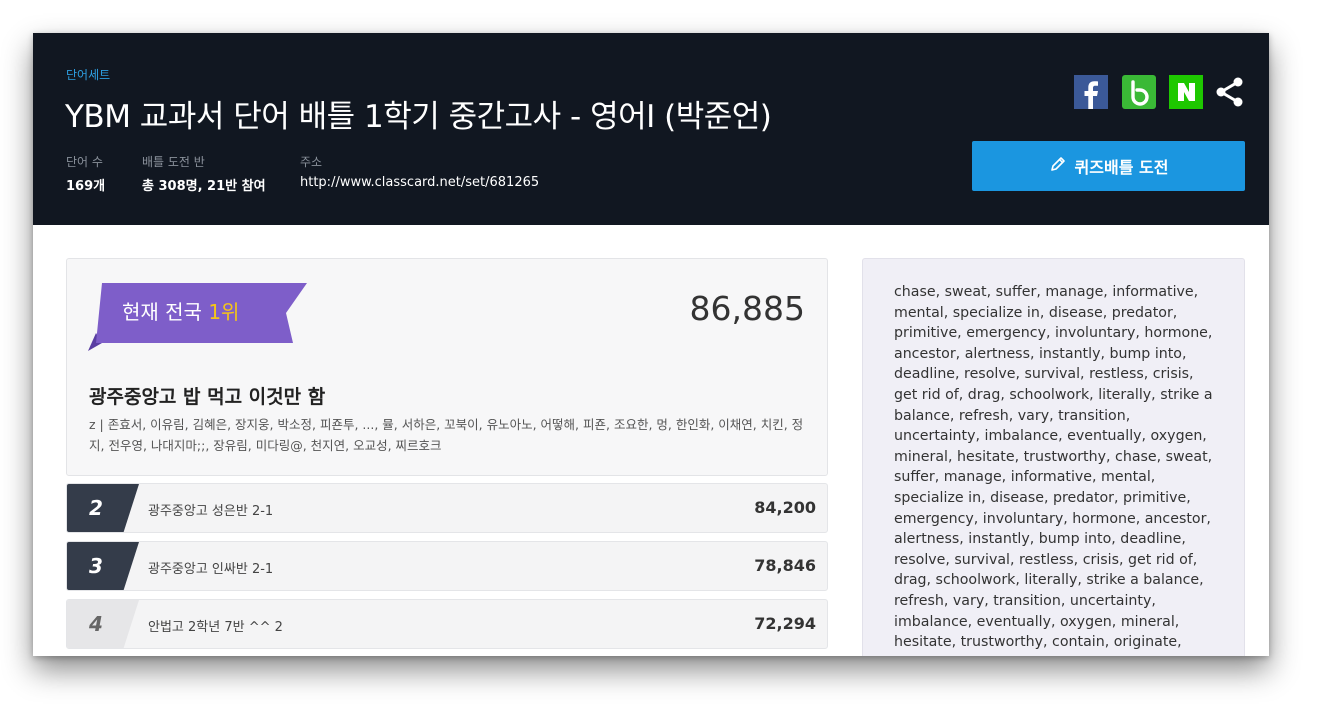  What do you see at coordinates (85, 173) in the screenshot?
I see `meta-word-count: 단어 수 169개` at bounding box center [85, 173].